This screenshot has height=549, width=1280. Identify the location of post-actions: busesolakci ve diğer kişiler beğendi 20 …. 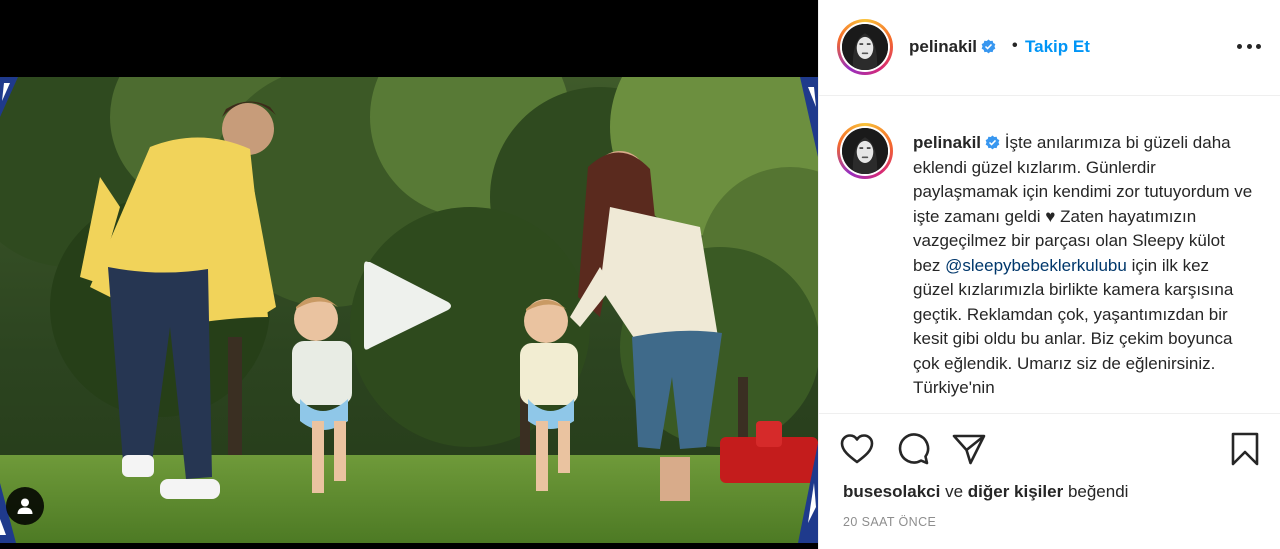
(1049, 481).